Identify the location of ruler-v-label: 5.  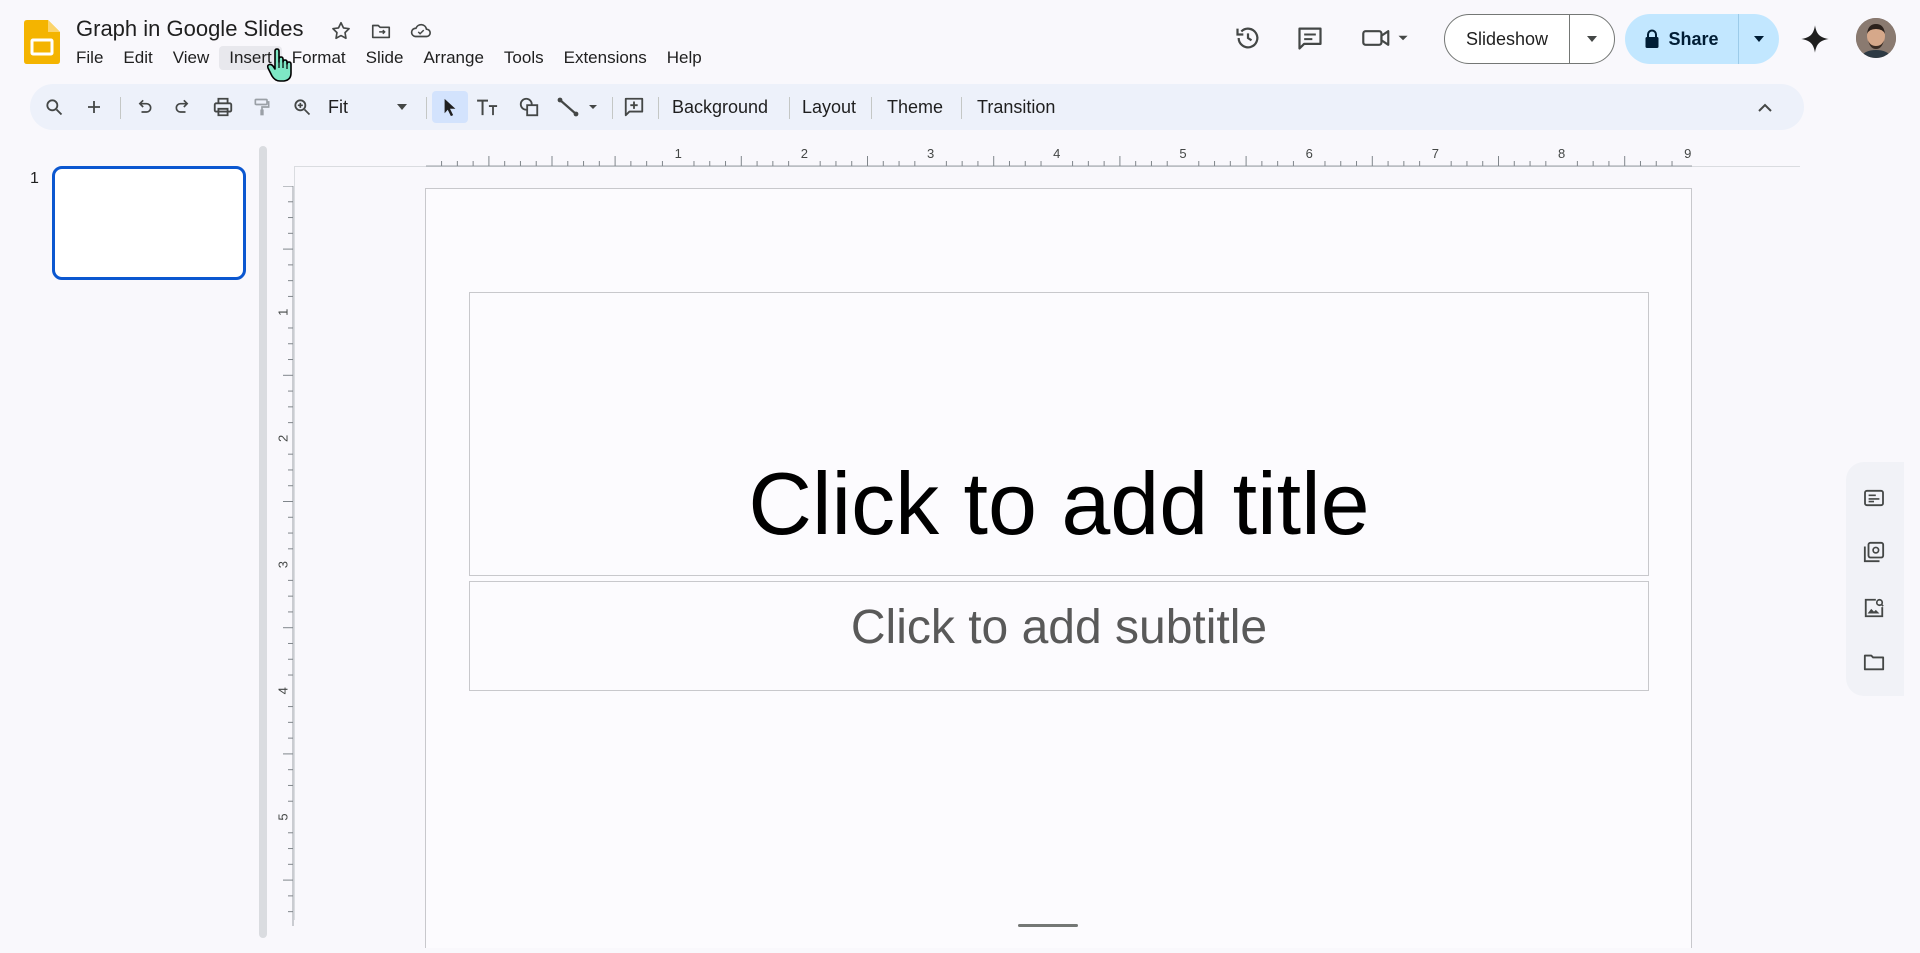
(282, 816).